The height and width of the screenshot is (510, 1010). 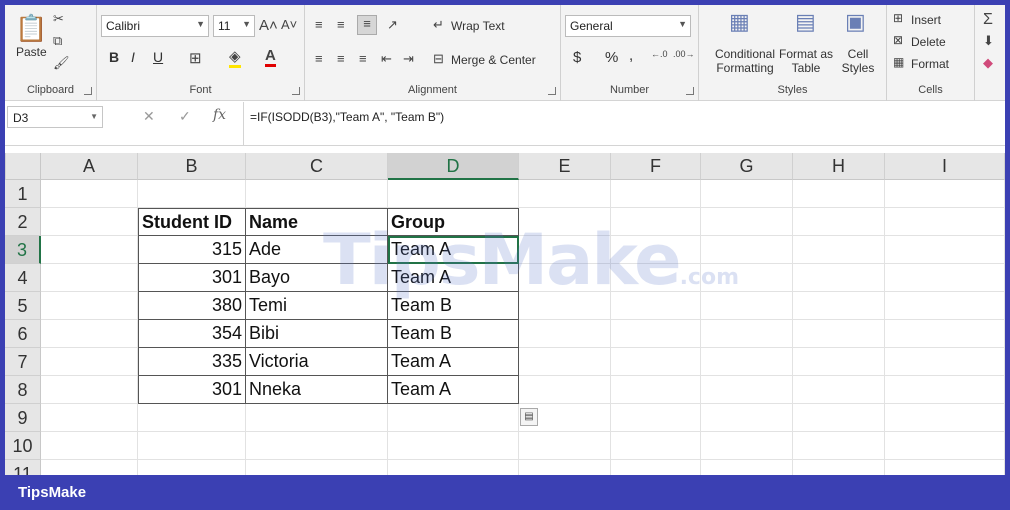 I want to click on cell-a9, so click(x=89, y=418).